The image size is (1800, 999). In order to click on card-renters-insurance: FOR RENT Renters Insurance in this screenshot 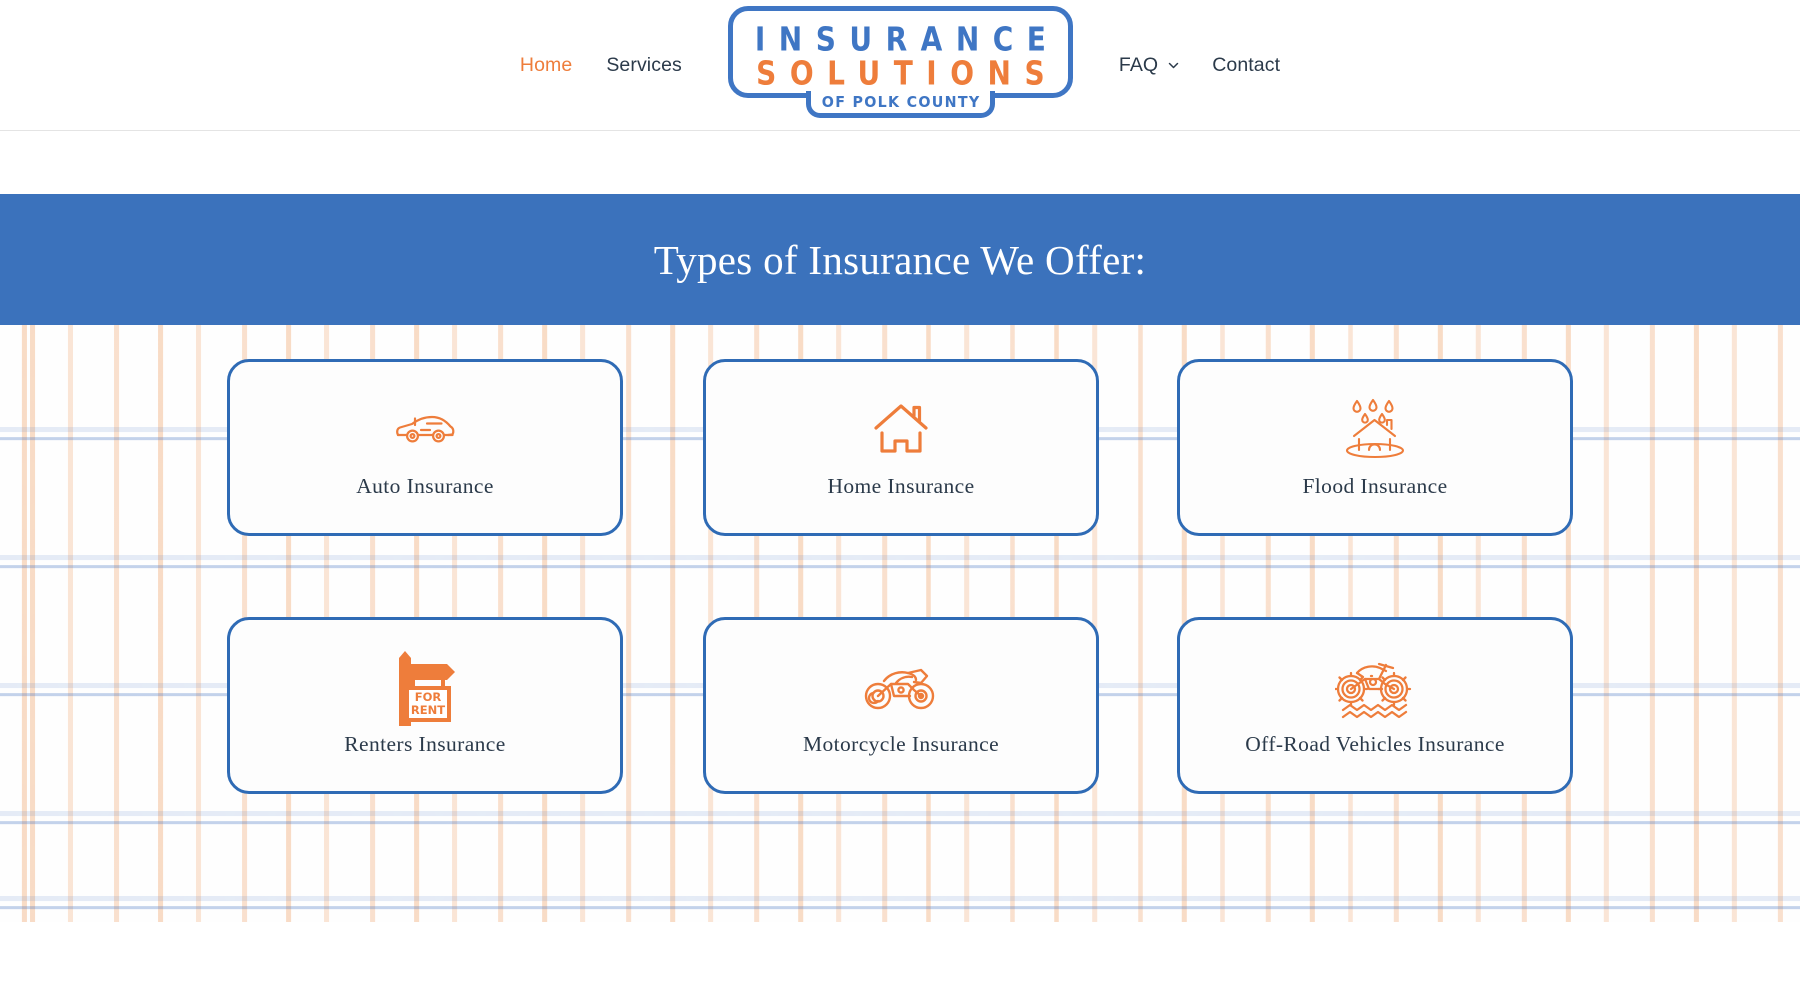, I will do `click(425, 705)`.